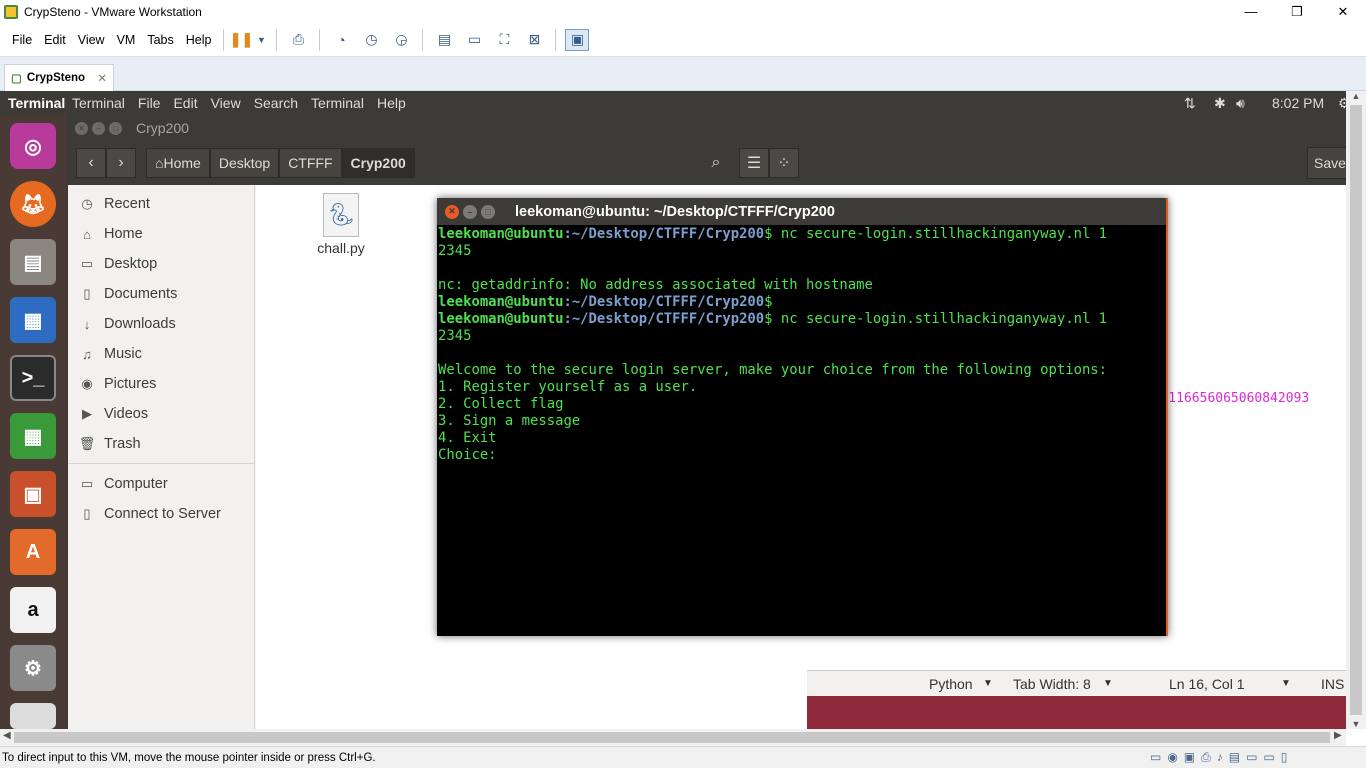 The image size is (1366, 768). I want to click on snapshot-icon: ◔, so click(341, 40).